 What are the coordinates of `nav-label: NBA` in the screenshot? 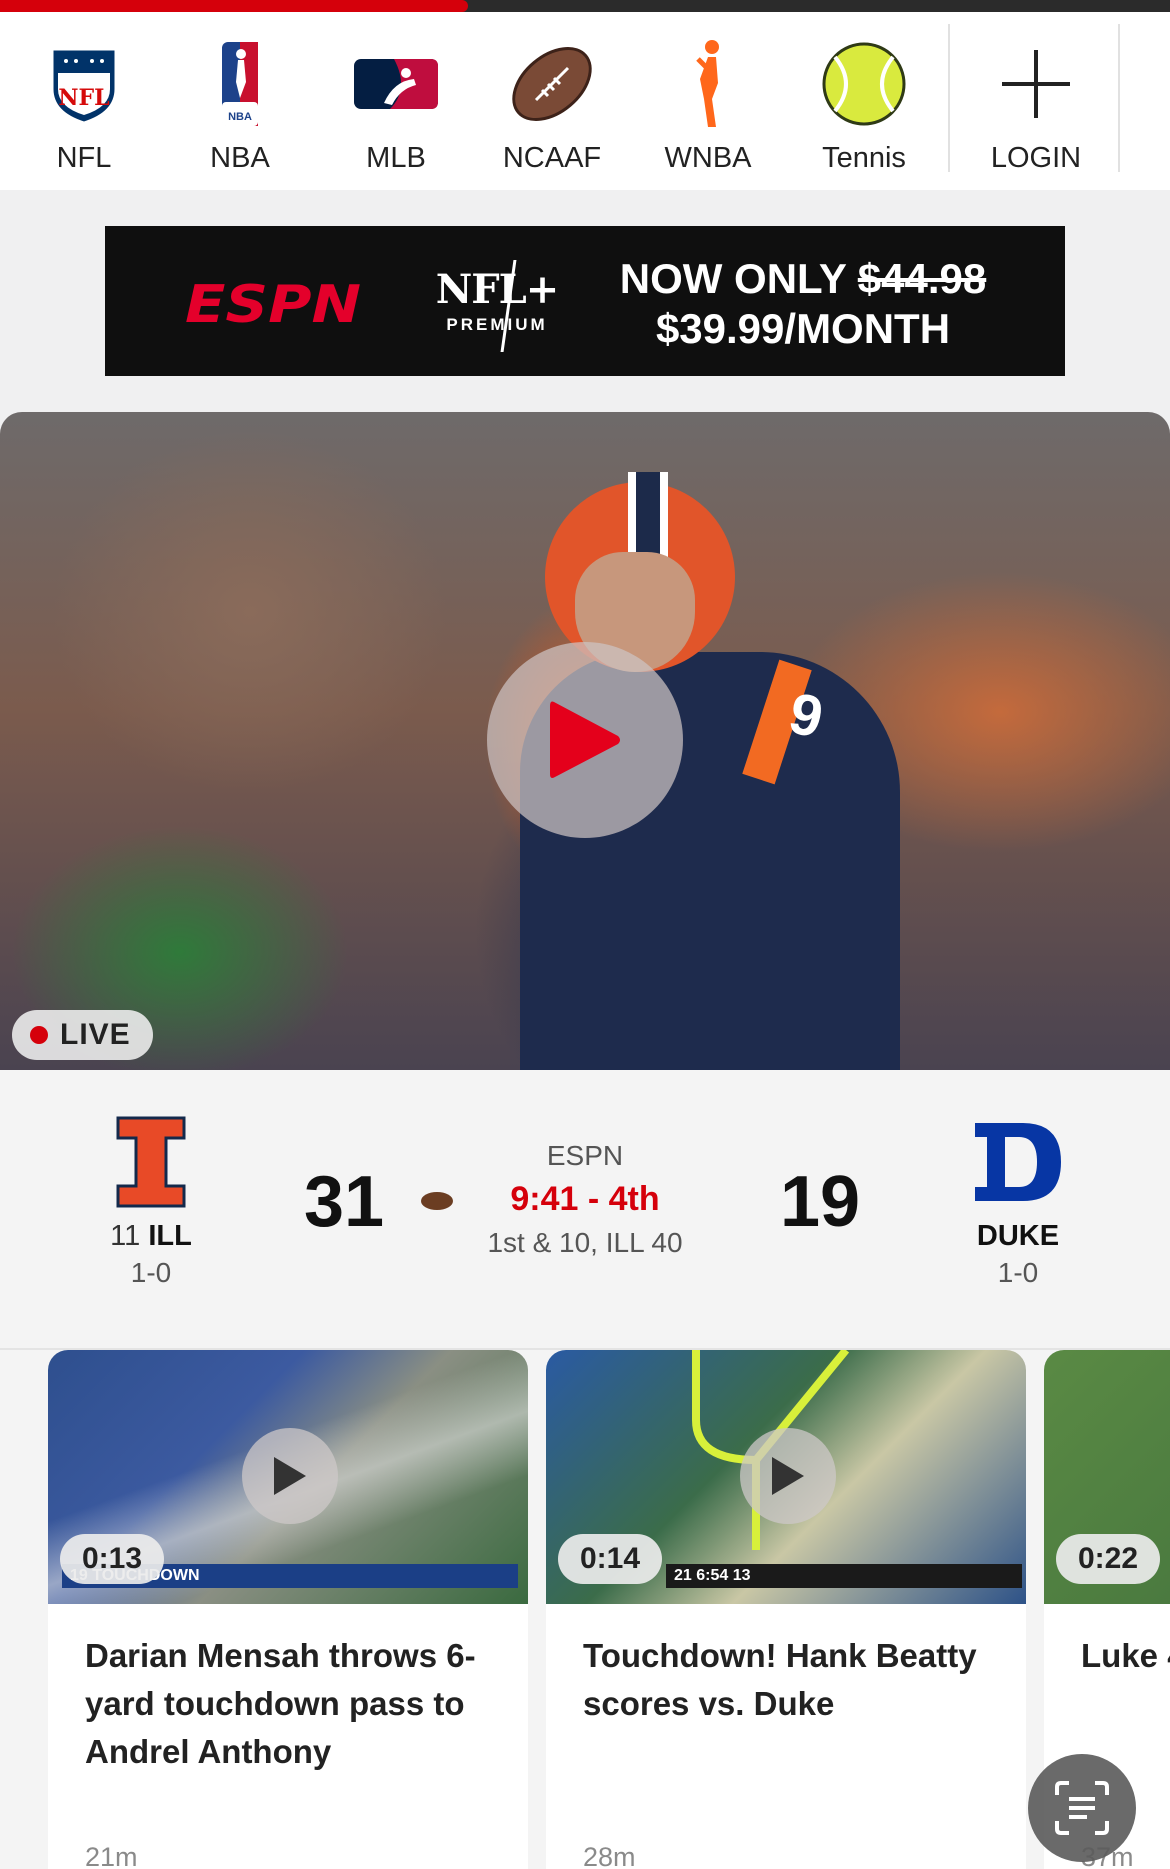 It's located at (240, 158).